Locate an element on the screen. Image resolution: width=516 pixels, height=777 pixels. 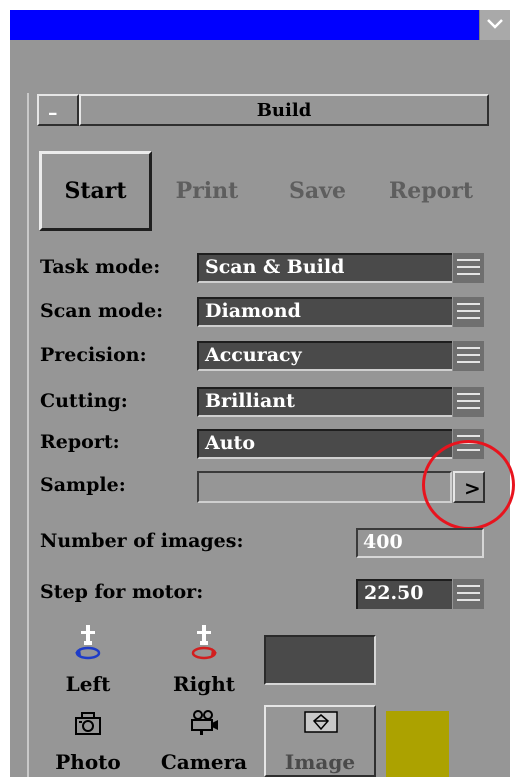
report-field: Auto is located at coordinates (324, 444).